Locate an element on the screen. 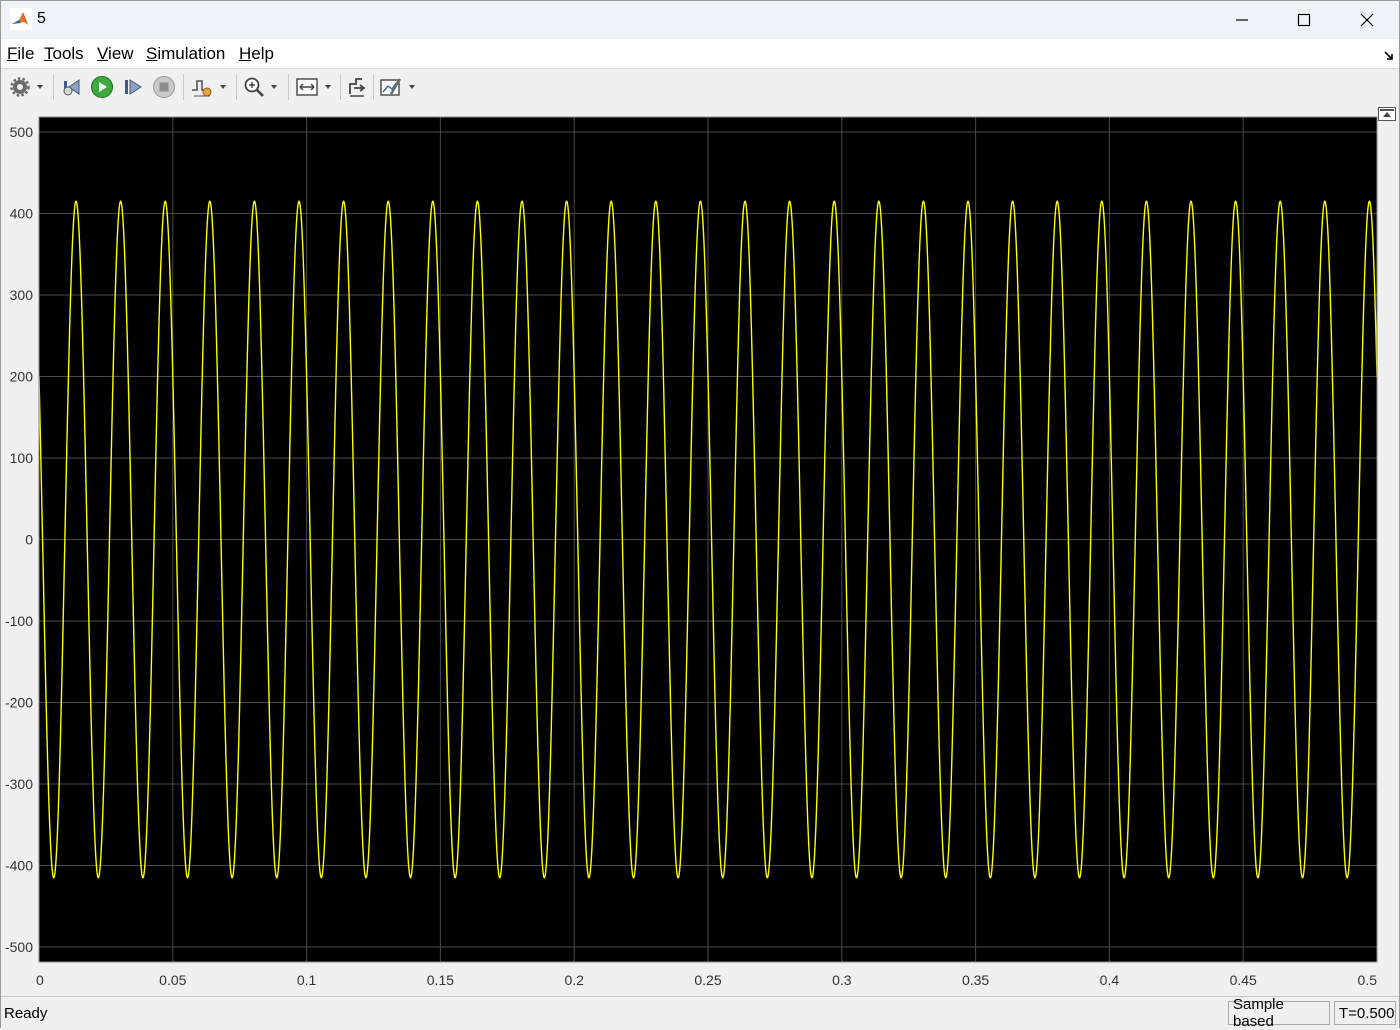  x-tick-label: 0.5 is located at coordinates (1368, 980).